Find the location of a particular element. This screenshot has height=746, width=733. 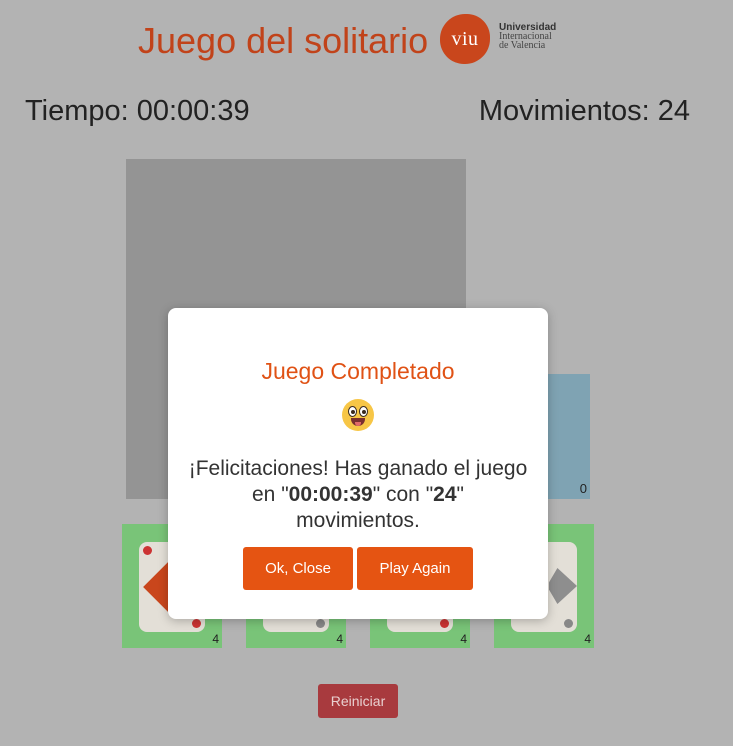

time-display: Tiempo: 00:00:39 is located at coordinates (137, 111).